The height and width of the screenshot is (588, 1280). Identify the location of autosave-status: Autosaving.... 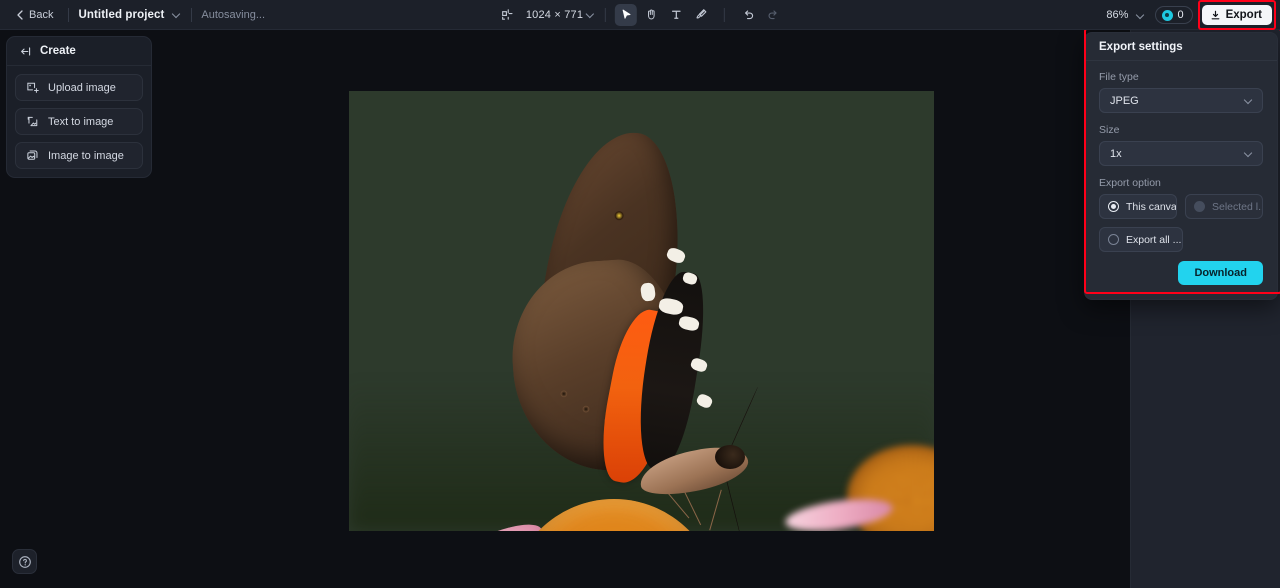
(233, 14).